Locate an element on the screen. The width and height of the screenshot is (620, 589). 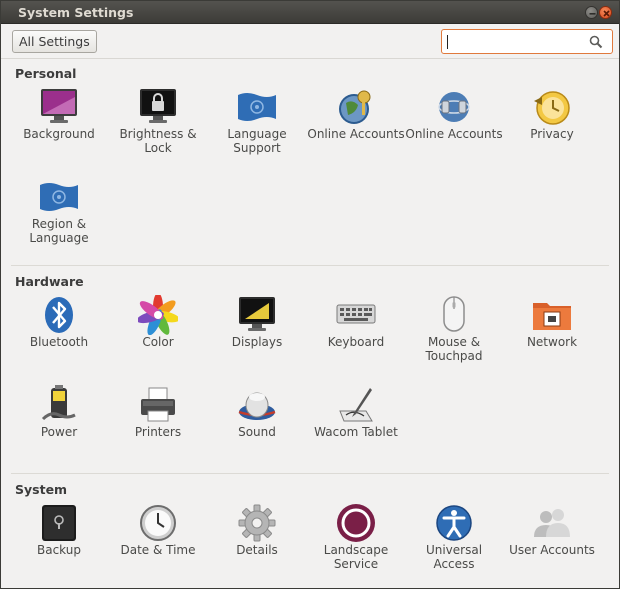
text-cursor is located at coordinates (447, 42).